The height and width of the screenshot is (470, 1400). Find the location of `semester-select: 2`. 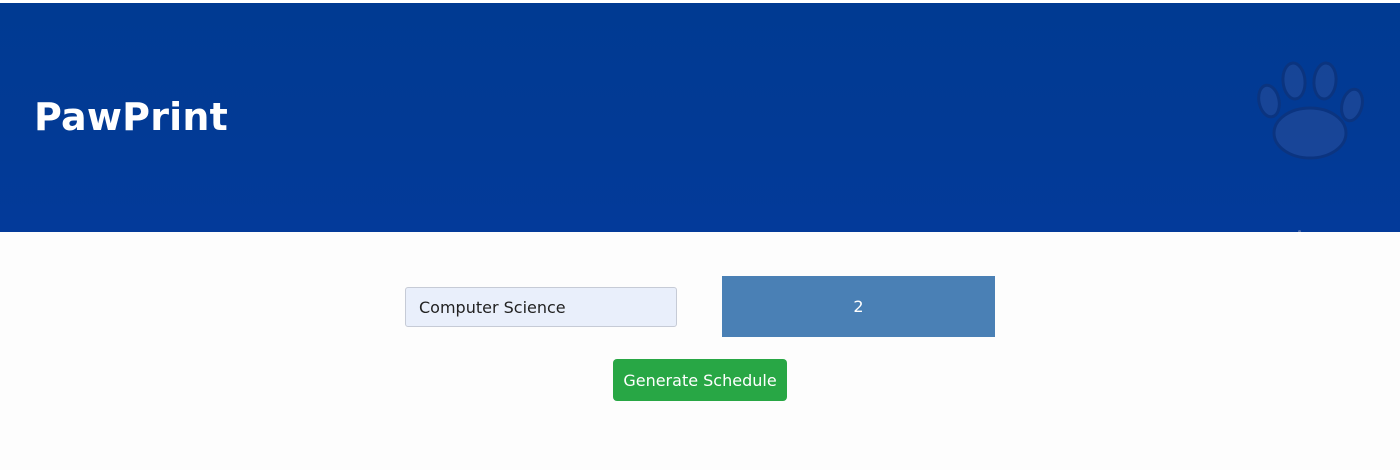

semester-select: 2 is located at coordinates (858, 306).